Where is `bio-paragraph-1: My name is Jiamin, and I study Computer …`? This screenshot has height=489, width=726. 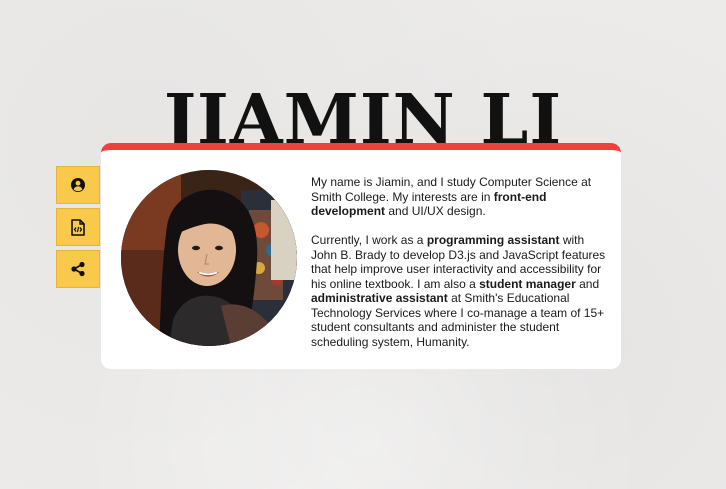
bio-paragraph-1: My name is Jiamin, and I study Computer … is located at coordinates (451, 196).